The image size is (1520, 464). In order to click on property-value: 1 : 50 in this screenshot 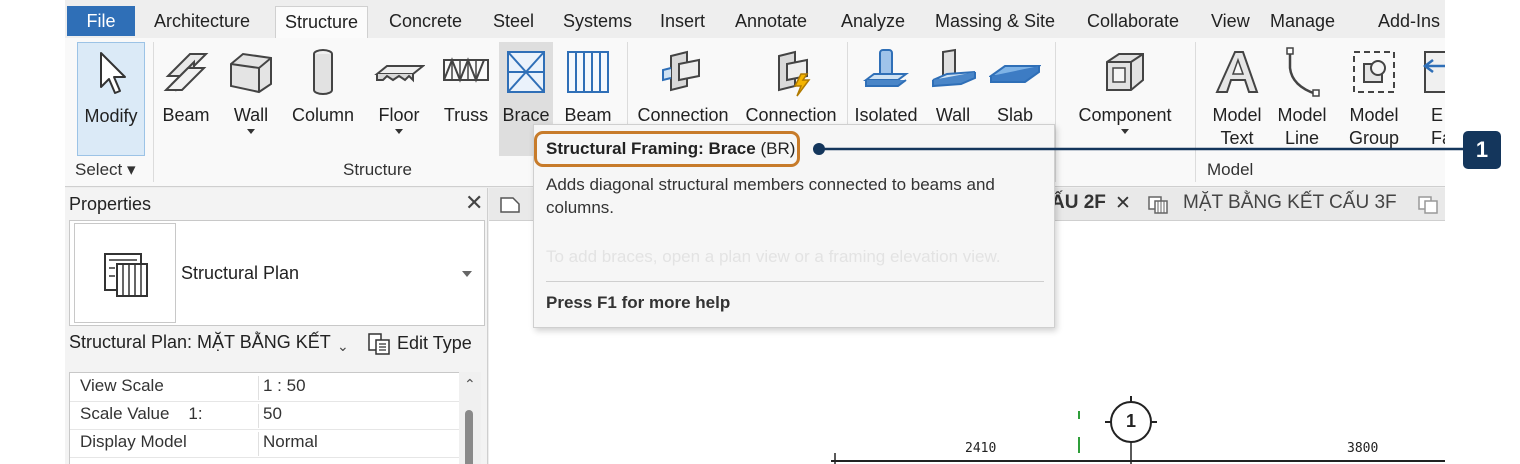, I will do `click(282, 388)`.